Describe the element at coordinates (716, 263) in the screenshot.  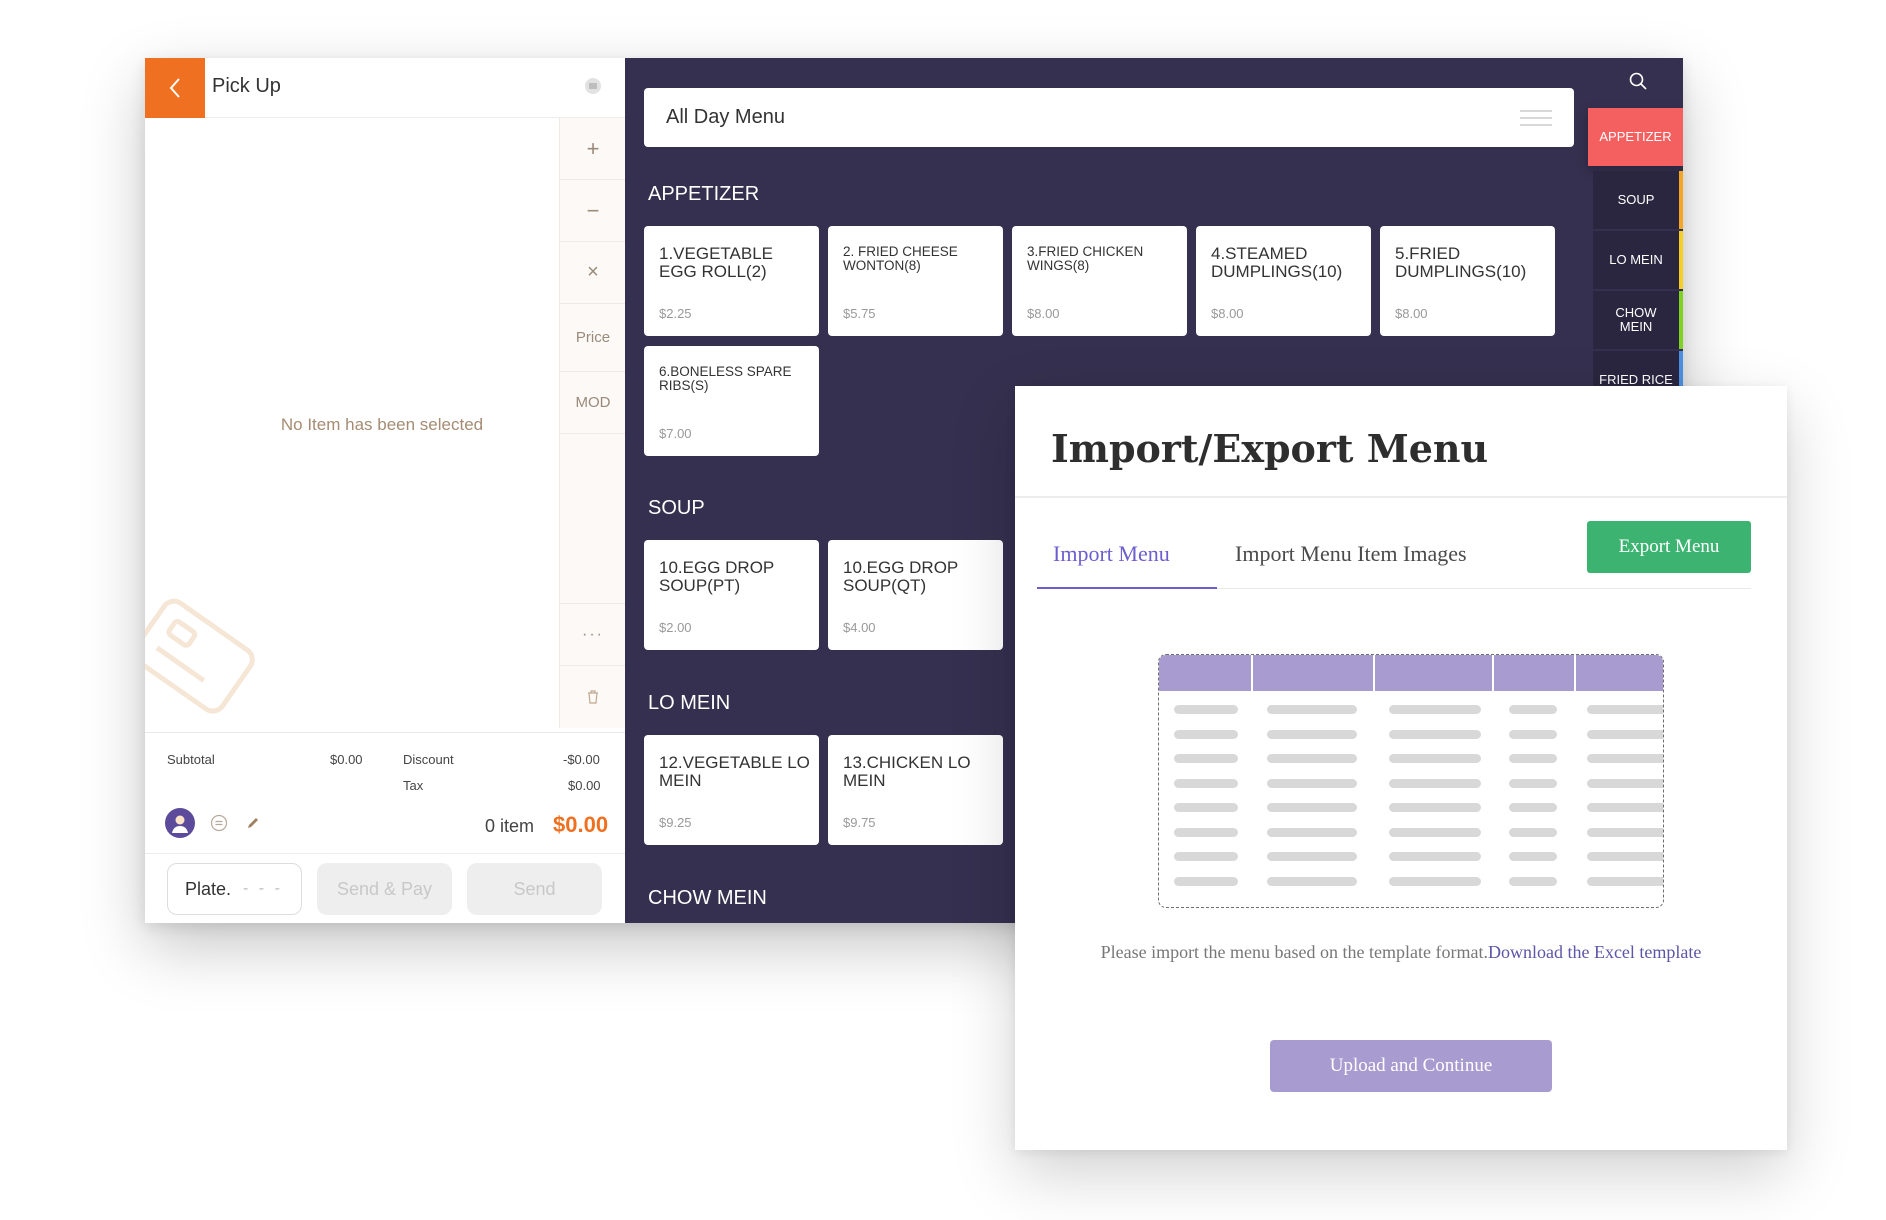
I see `menu-item-name: 1.VEGETABLE EGG ROLL(2)` at that location.